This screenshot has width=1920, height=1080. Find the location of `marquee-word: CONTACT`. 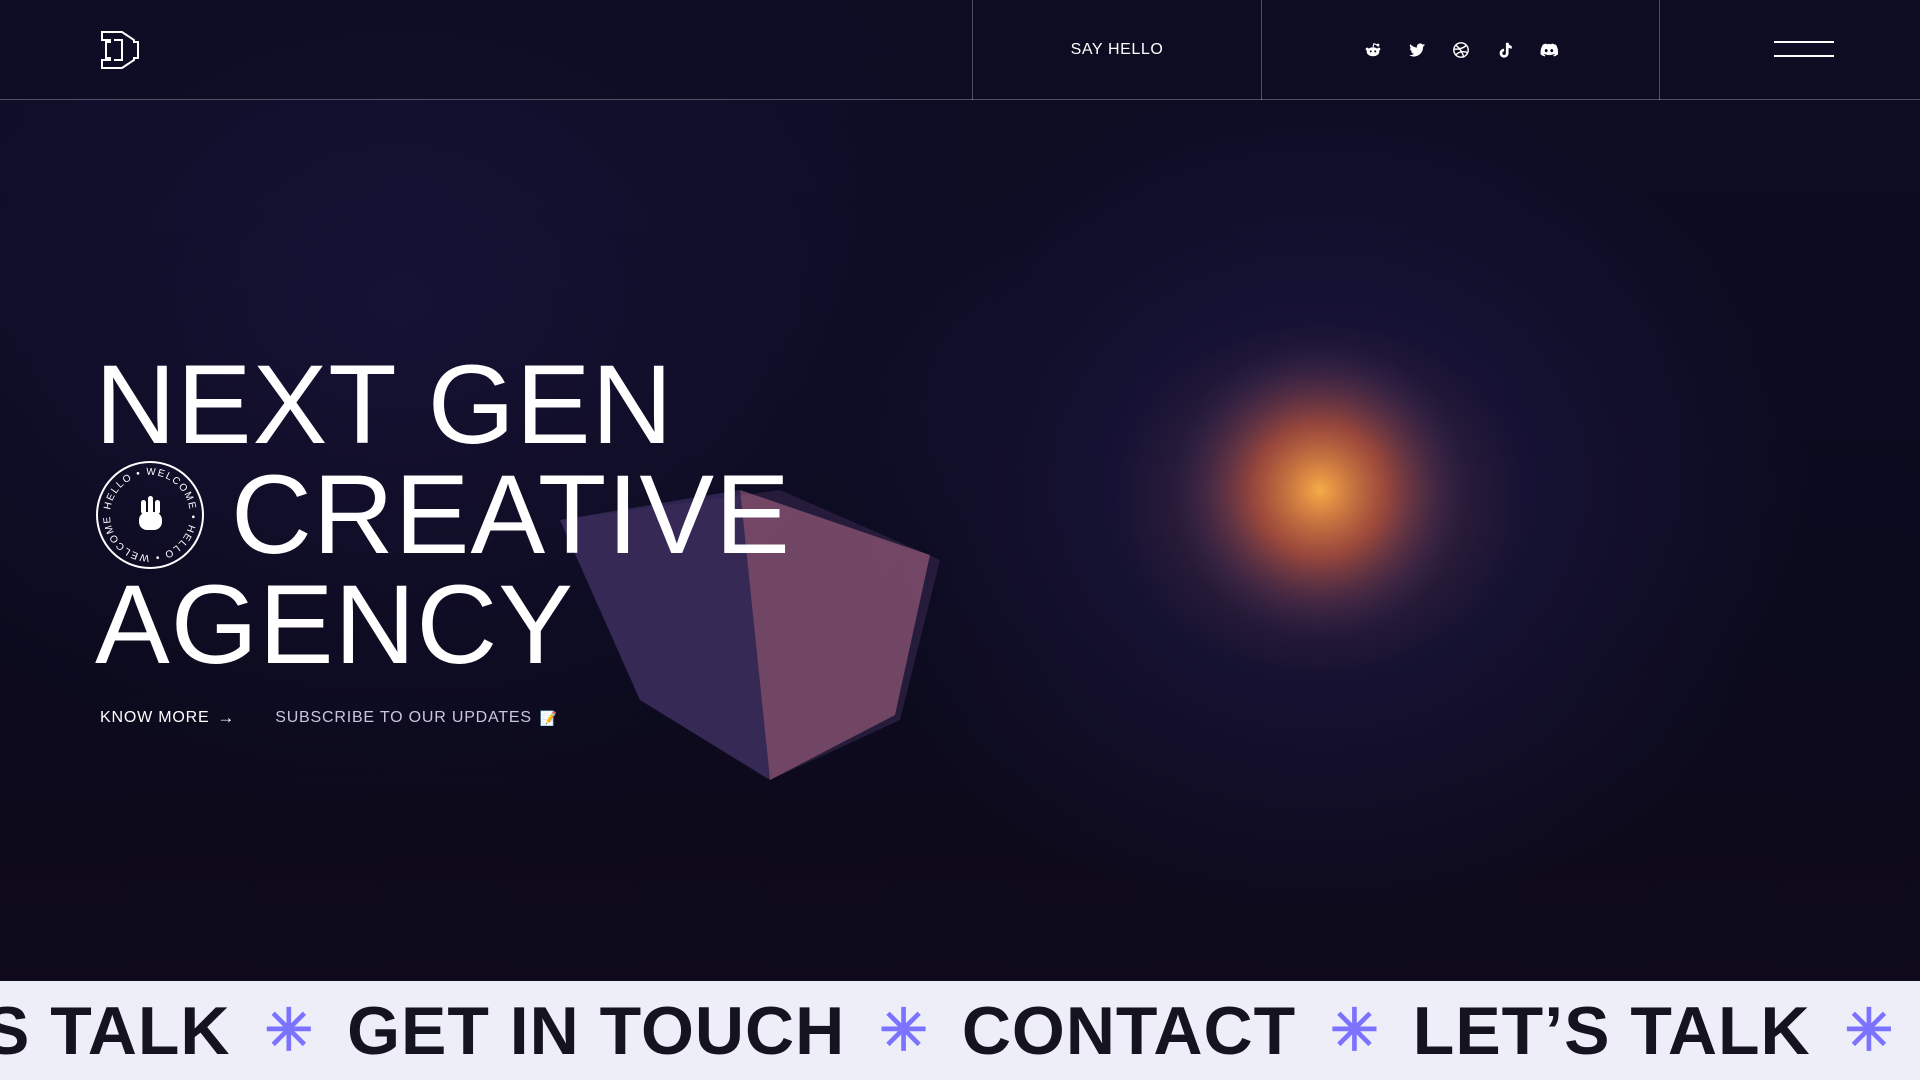

marquee-word: CONTACT is located at coordinates (1129, 1030).